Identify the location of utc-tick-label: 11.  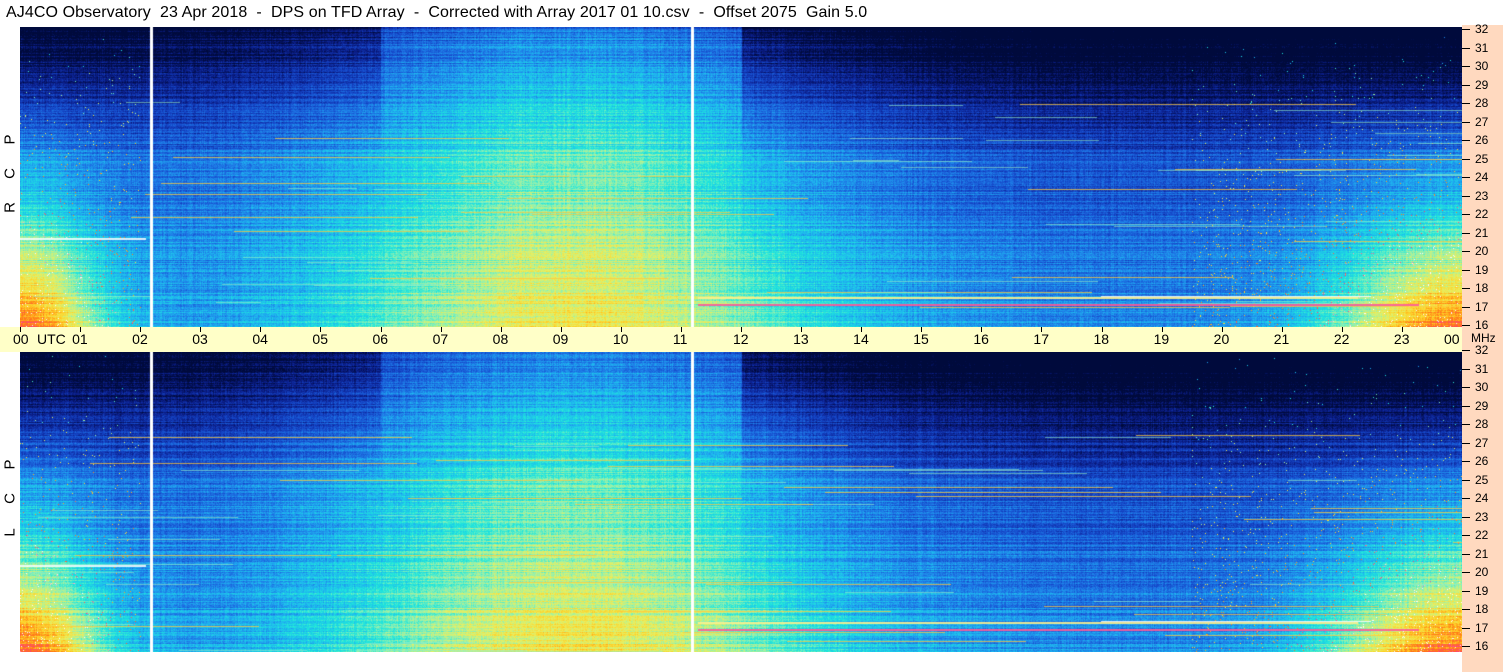
(680, 339).